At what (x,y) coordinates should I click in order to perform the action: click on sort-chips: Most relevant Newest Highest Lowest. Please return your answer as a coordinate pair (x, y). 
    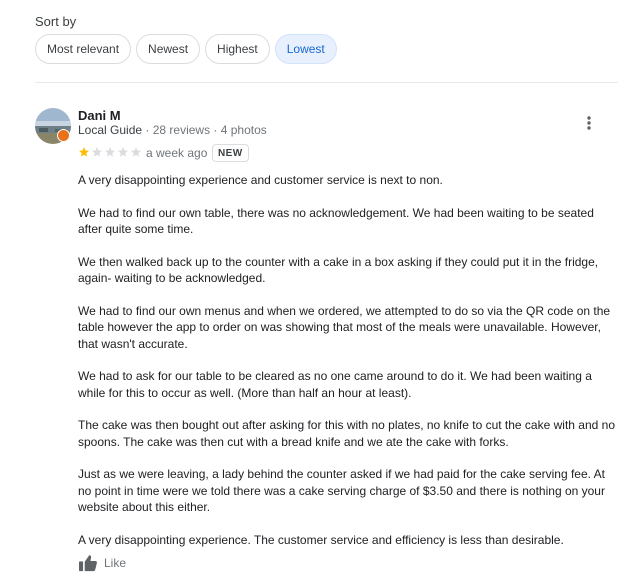
    Looking at the image, I should click on (186, 49).